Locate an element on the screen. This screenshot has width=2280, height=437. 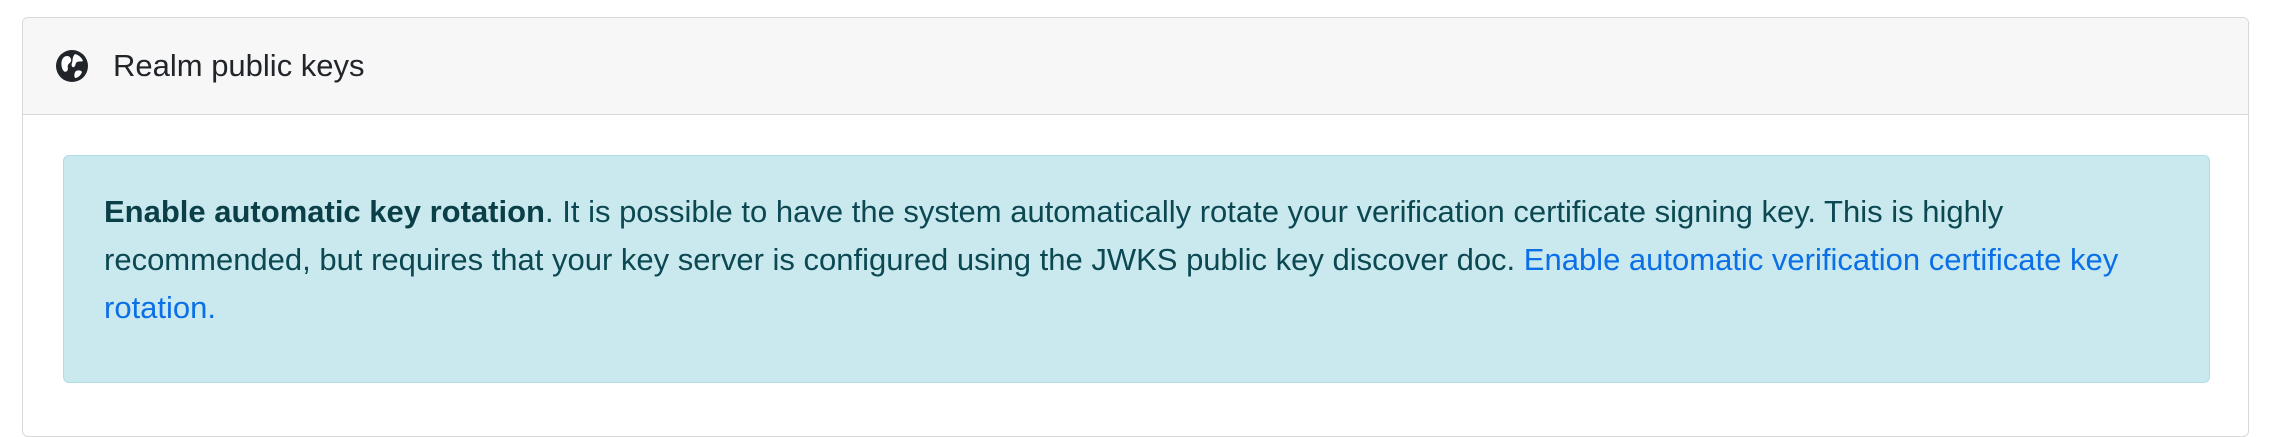
alert-heading: Enable automatic key rotation is located at coordinates (324, 211).